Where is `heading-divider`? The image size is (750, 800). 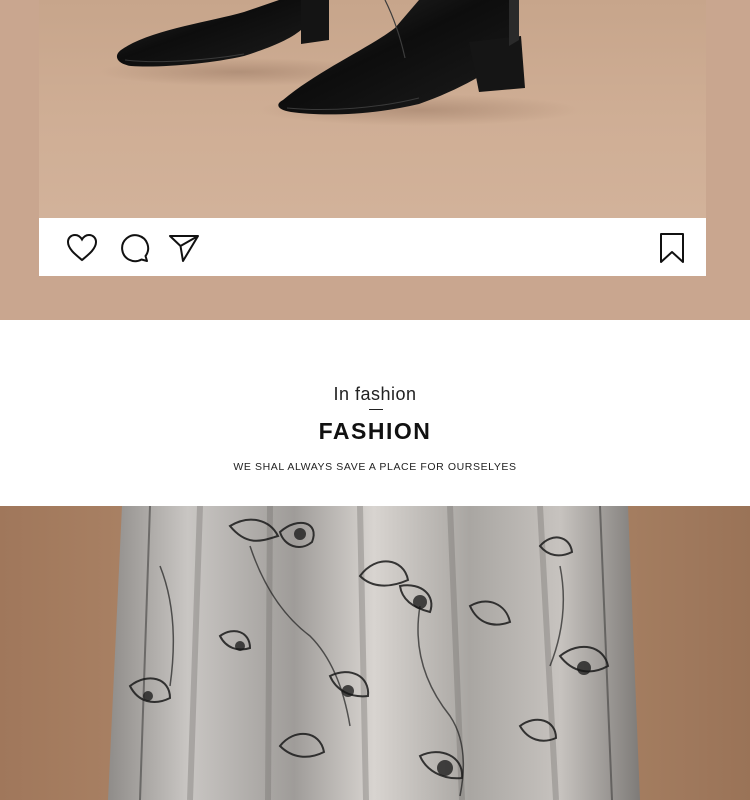 heading-divider is located at coordinates (376, 409).